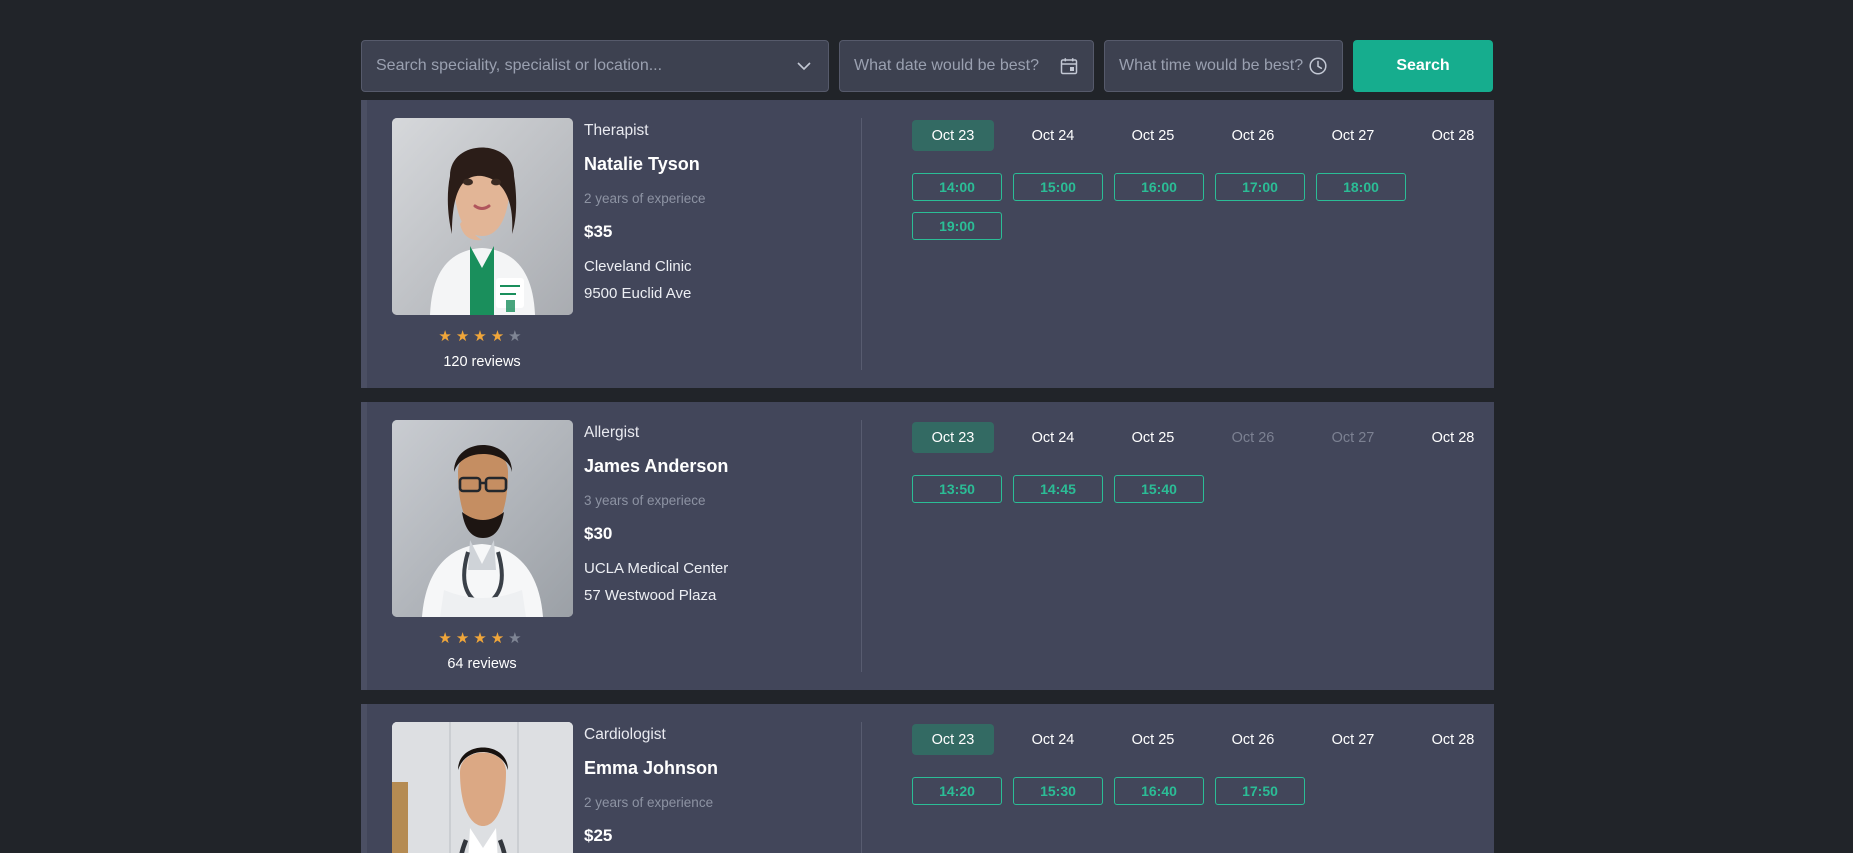  Describe the element at coordinates (1058, 187) in the screenshot. I see `time-slot-button: 15:00` at that location.